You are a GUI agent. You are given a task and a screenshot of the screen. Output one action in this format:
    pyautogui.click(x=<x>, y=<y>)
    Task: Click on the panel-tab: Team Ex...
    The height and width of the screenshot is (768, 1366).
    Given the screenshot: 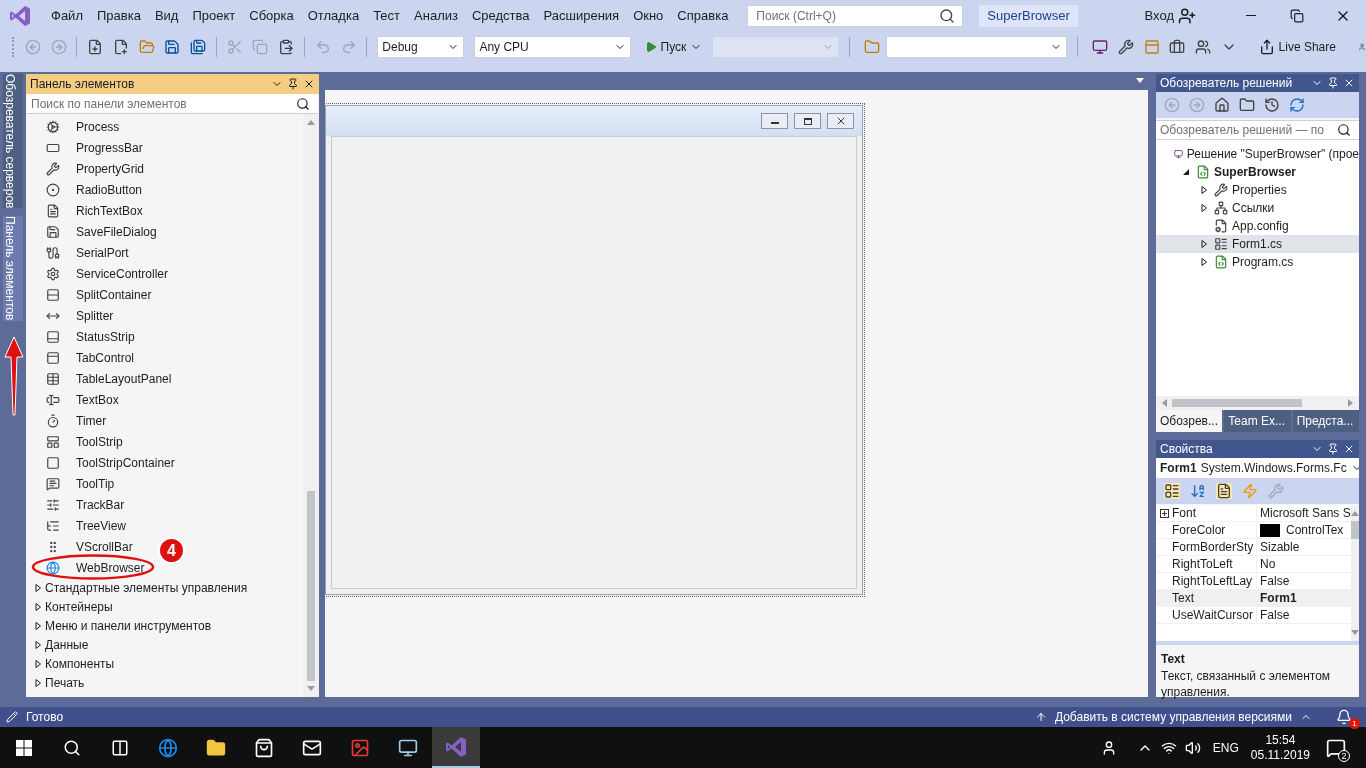 What is the action you would take?
    pyautogui.click(x=1257, y=421)
    